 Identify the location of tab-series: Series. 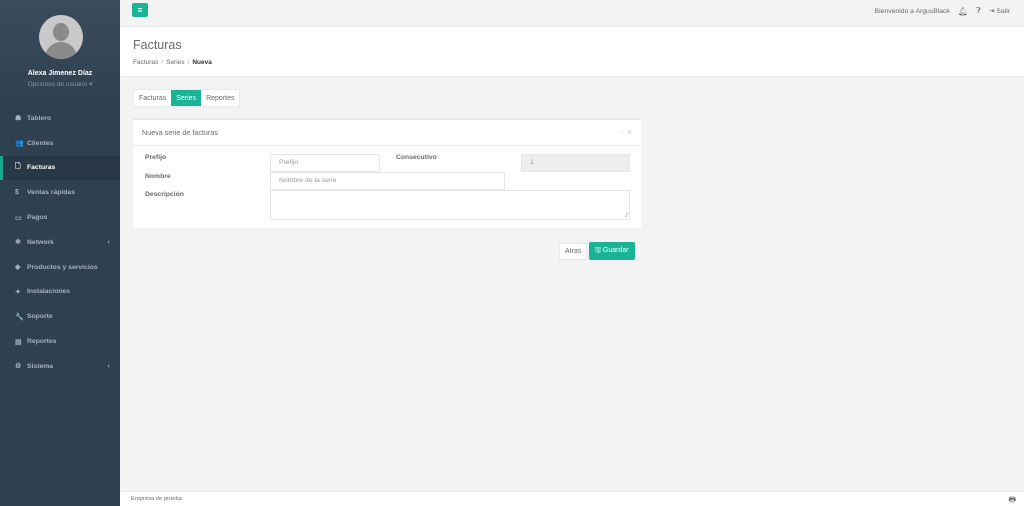
(186, 98).